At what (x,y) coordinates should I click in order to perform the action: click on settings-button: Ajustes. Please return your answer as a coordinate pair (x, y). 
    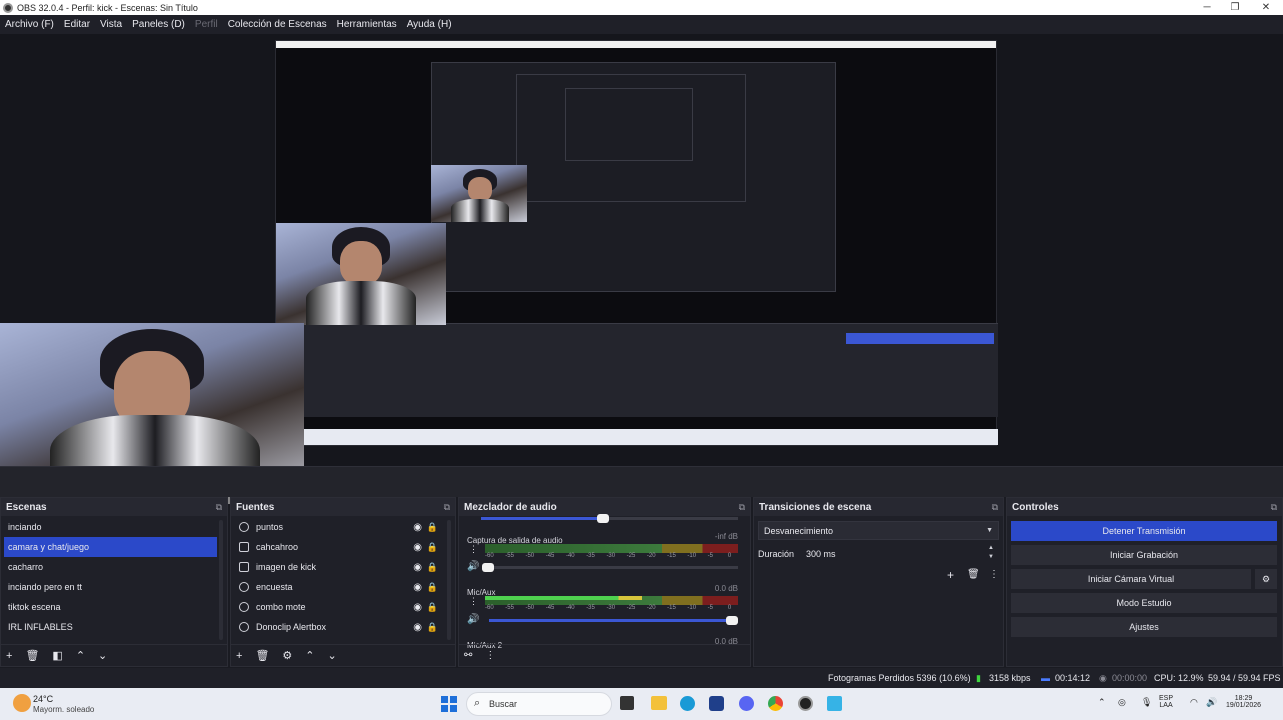
    Looking at the image, I should click on (1144, 627).